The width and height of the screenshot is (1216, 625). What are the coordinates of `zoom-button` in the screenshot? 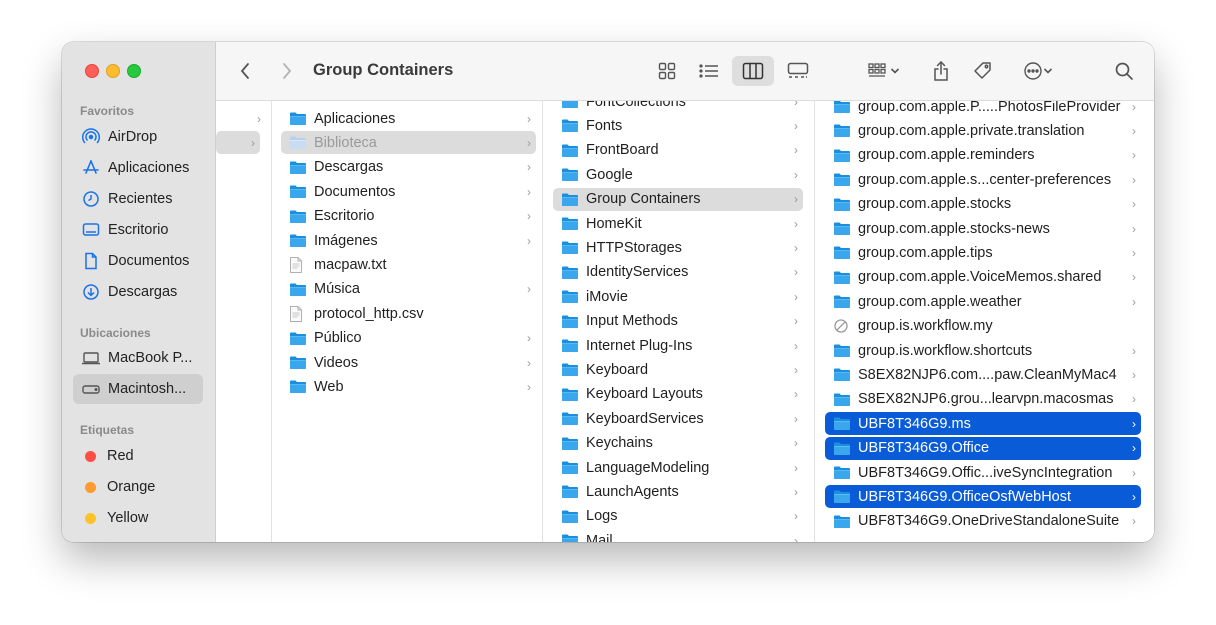 It's located at (134, 71).